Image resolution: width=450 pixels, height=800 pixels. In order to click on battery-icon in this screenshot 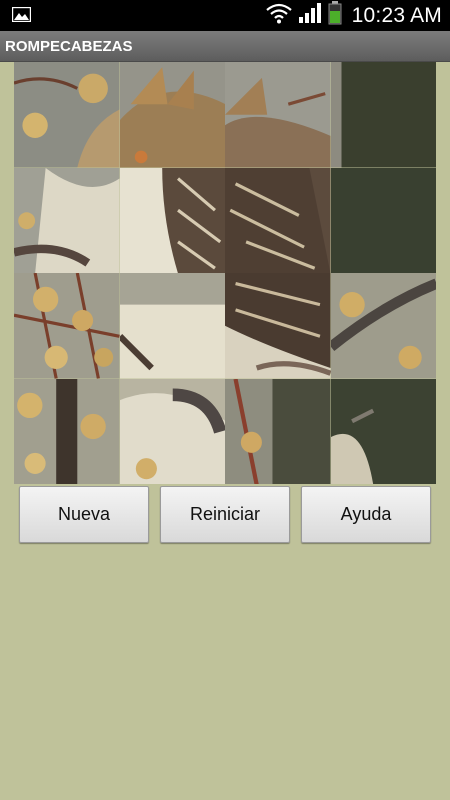, I will do `click(335, 15)`.